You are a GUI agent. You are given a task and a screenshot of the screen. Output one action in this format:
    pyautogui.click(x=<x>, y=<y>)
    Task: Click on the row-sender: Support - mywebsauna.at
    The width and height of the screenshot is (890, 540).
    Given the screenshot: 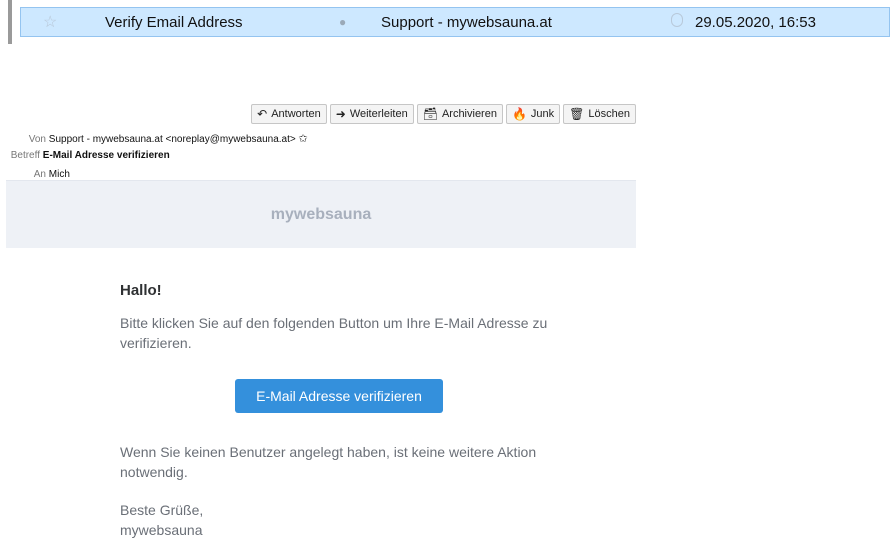 What is the action you would take?
    pyautogui.click(x=466, y=22)
    